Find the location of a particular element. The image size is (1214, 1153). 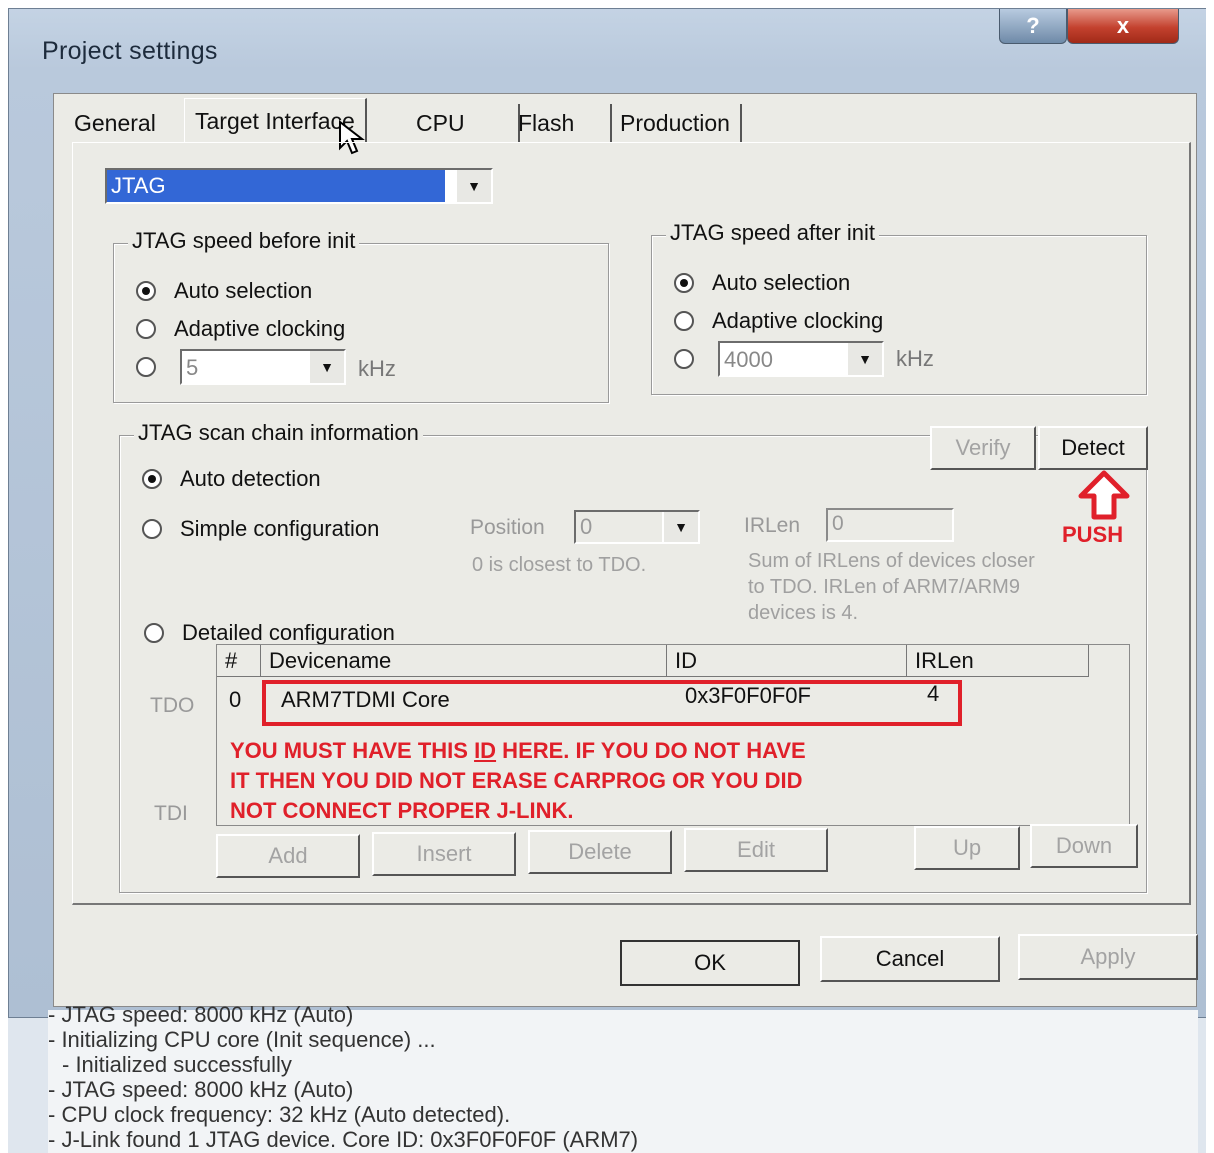

cell-num: 0 is located at coordinates (235, 699).